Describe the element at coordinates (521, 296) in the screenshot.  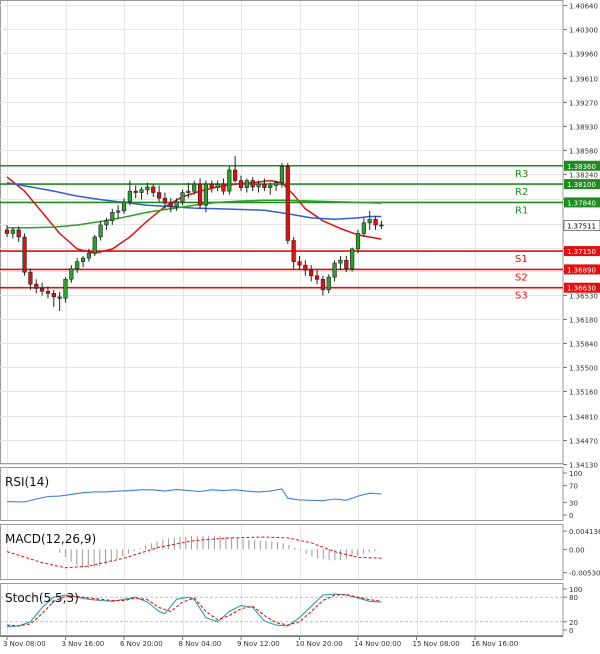
I see `level-name-s3: S3` at that location.